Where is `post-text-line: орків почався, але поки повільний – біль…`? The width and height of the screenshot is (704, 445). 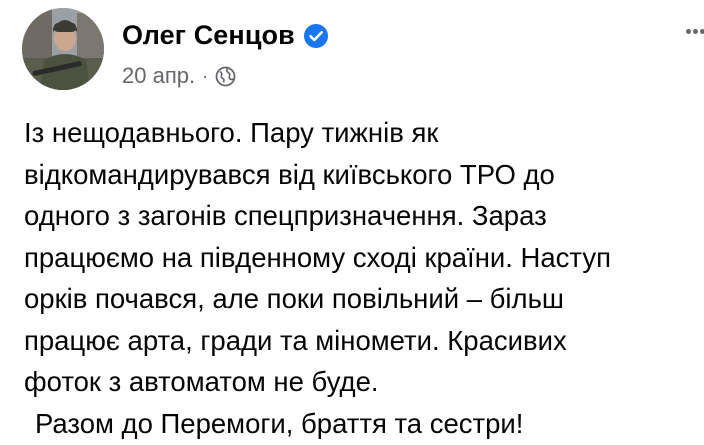
post-text-line: орків почався, але поки повільний – біль… is located at coordinates (294, 298).